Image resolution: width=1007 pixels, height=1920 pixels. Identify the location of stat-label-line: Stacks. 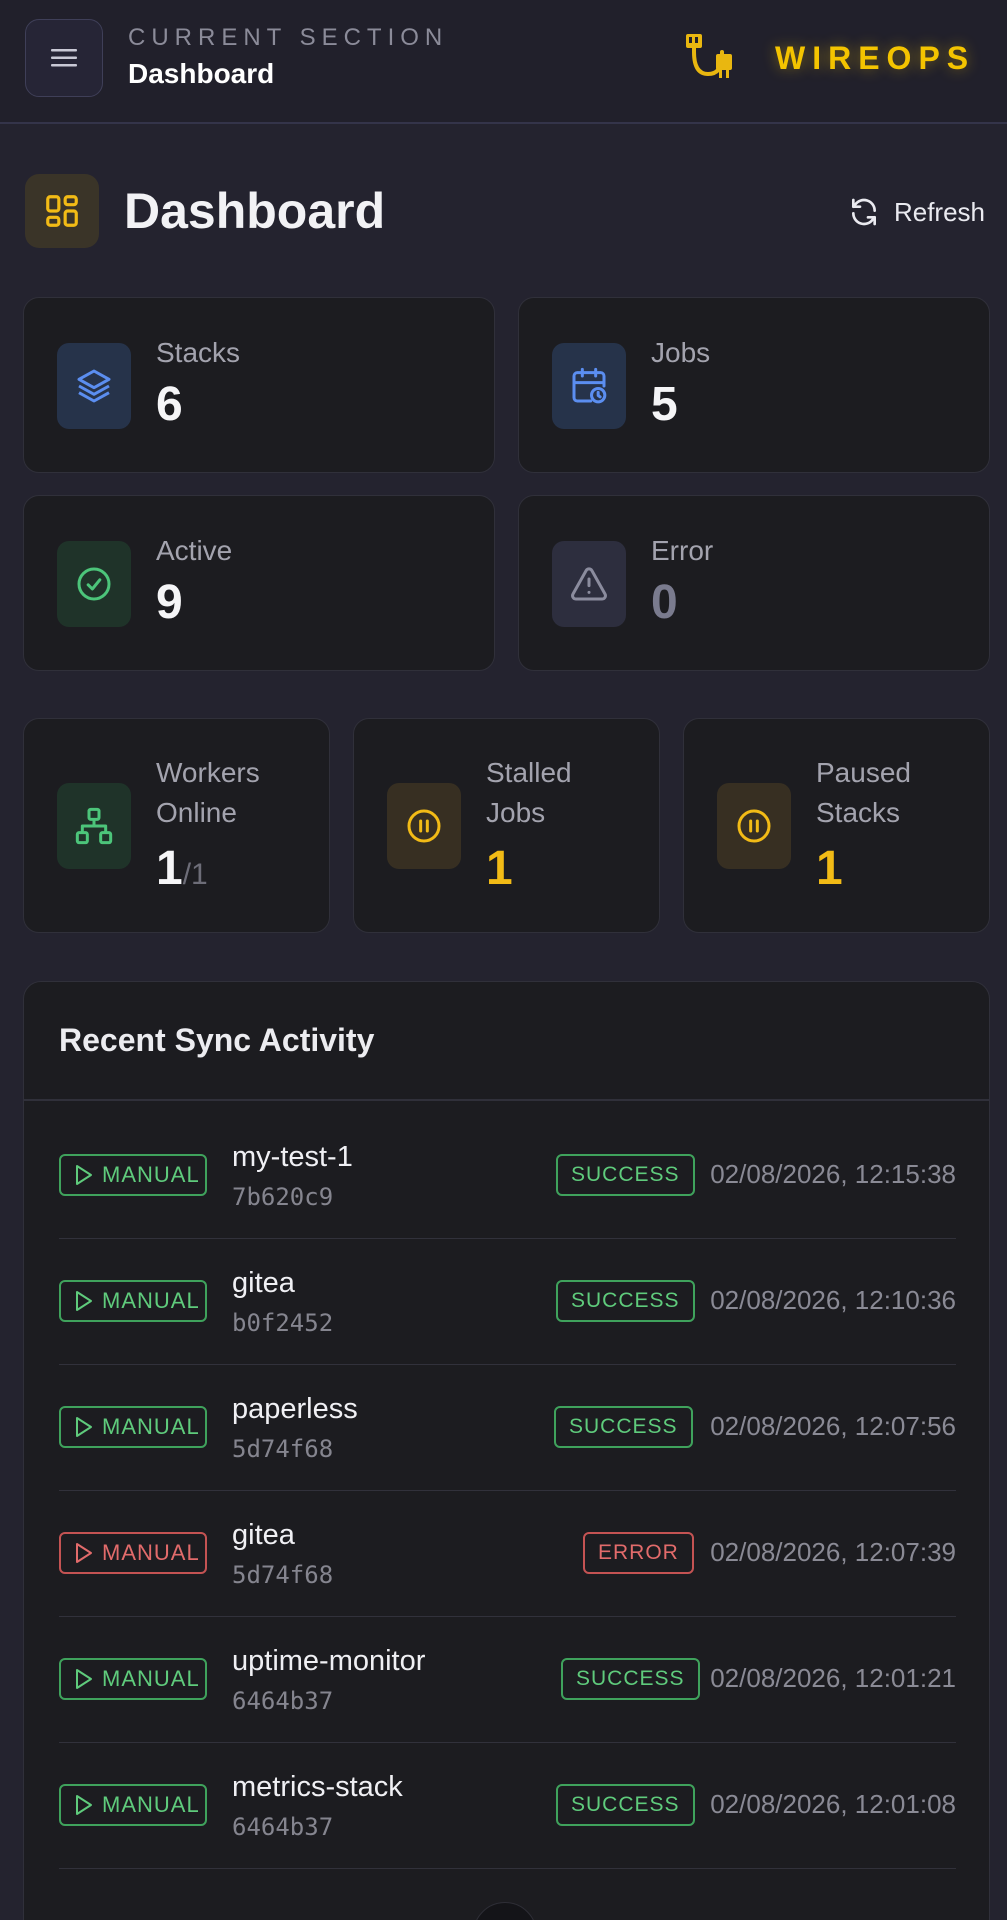
(858, 812).